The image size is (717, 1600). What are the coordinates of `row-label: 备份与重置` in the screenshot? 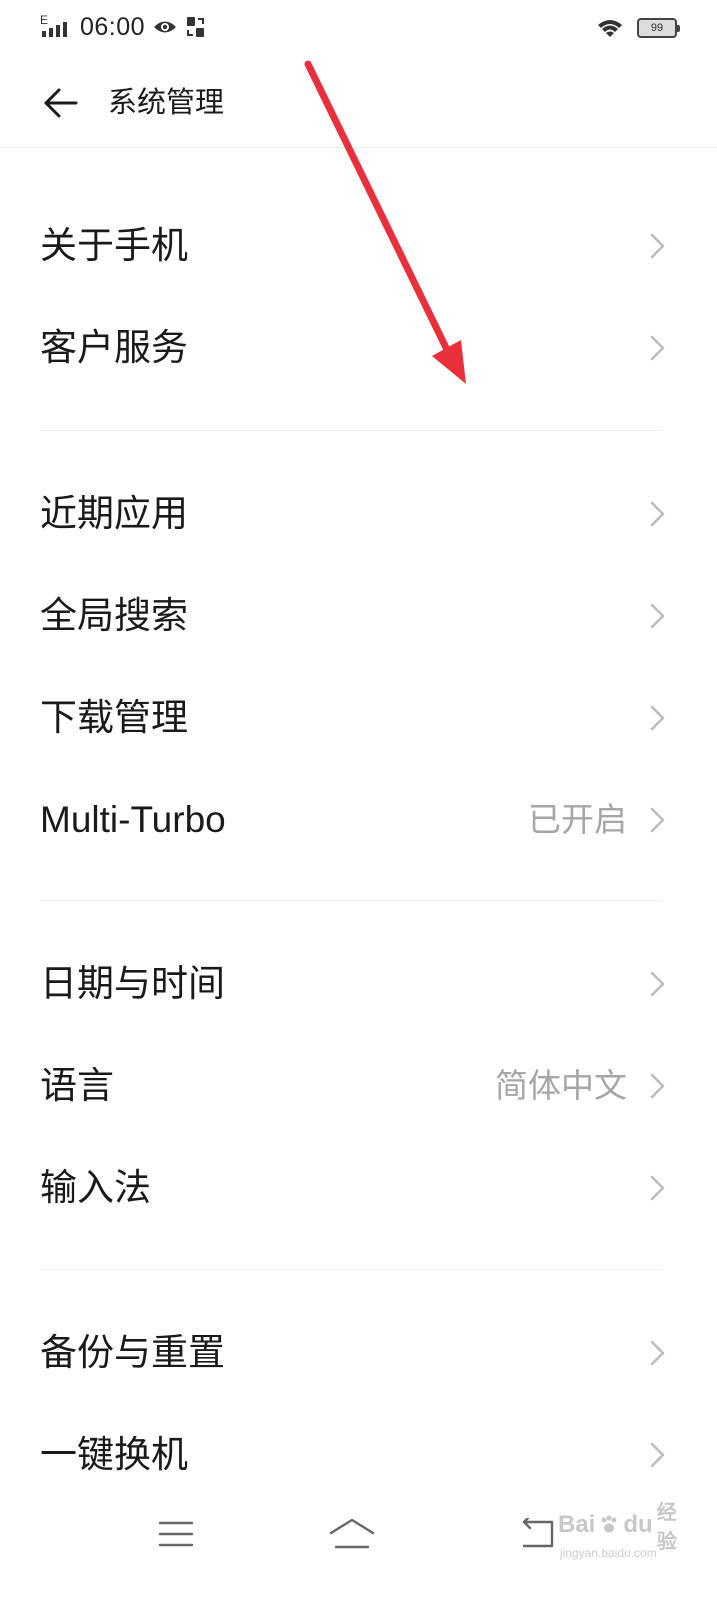 It's located at (132, 1352).